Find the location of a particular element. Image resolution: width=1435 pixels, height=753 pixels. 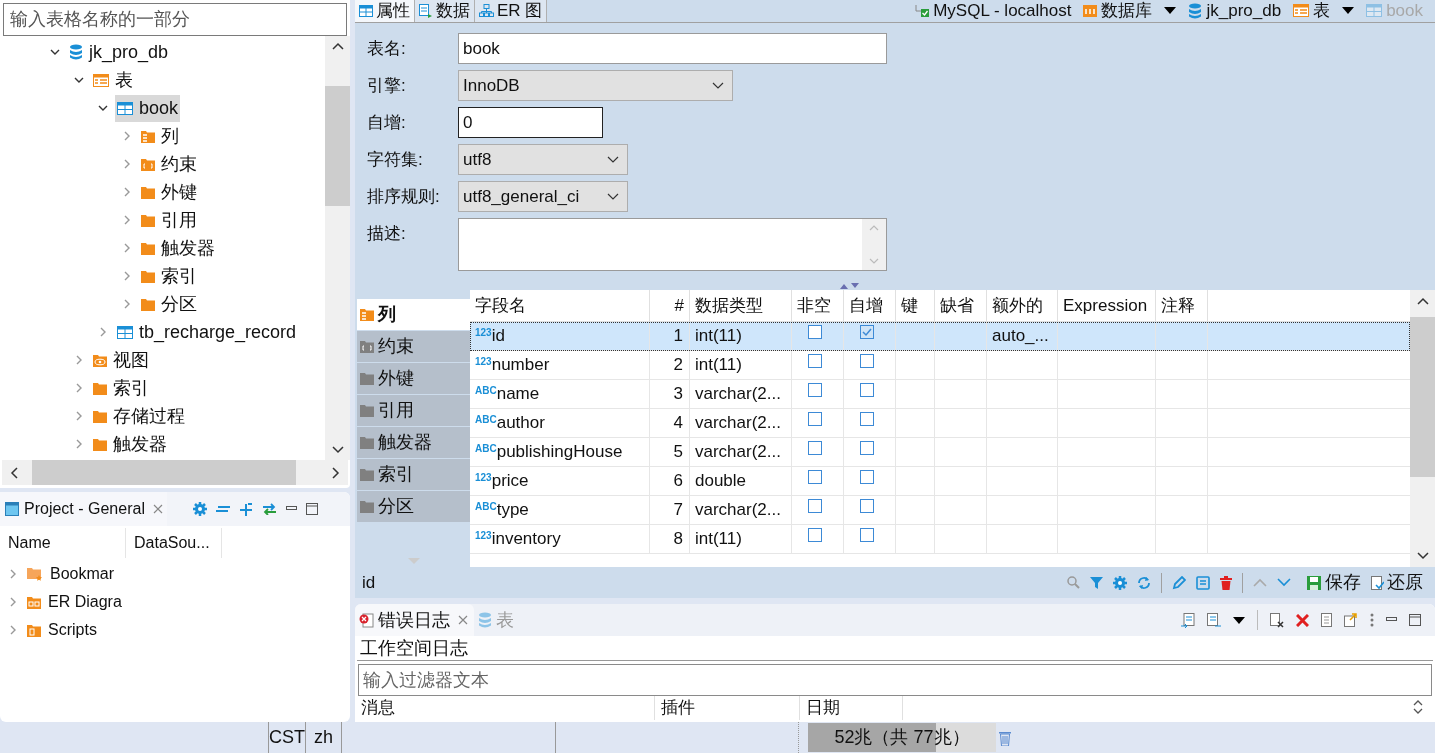

breadcrumb: jk_pro_db is located at coordinates (1235, 12).